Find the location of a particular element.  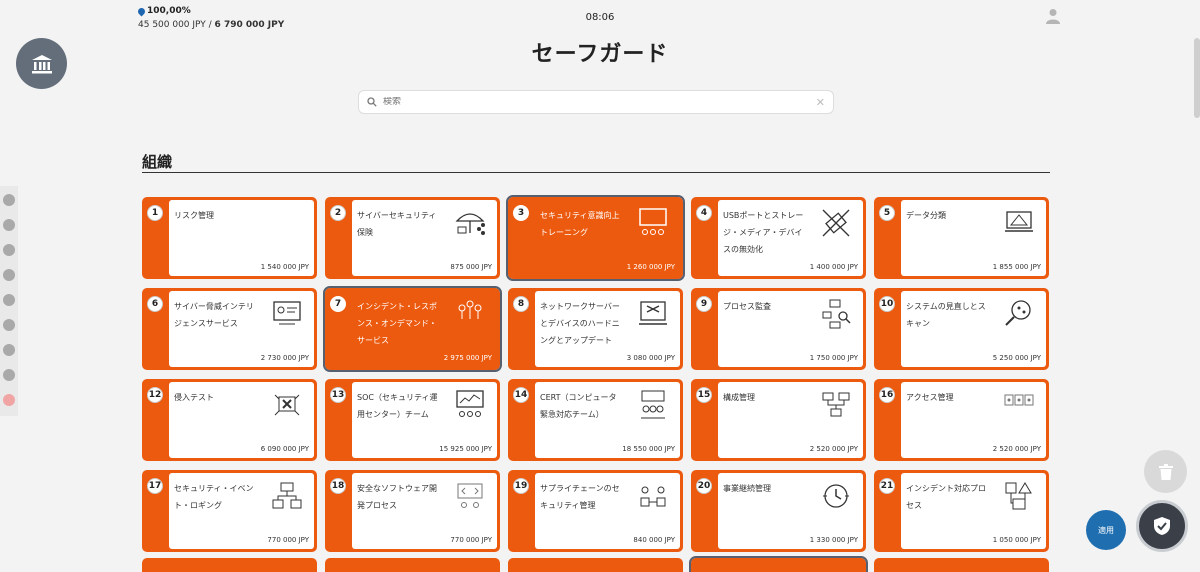

safeguard-card: 7 インシデント・レスポンス・オンデマンド・サービス 2 975 000 JPY is located at coordinates (412, 329).